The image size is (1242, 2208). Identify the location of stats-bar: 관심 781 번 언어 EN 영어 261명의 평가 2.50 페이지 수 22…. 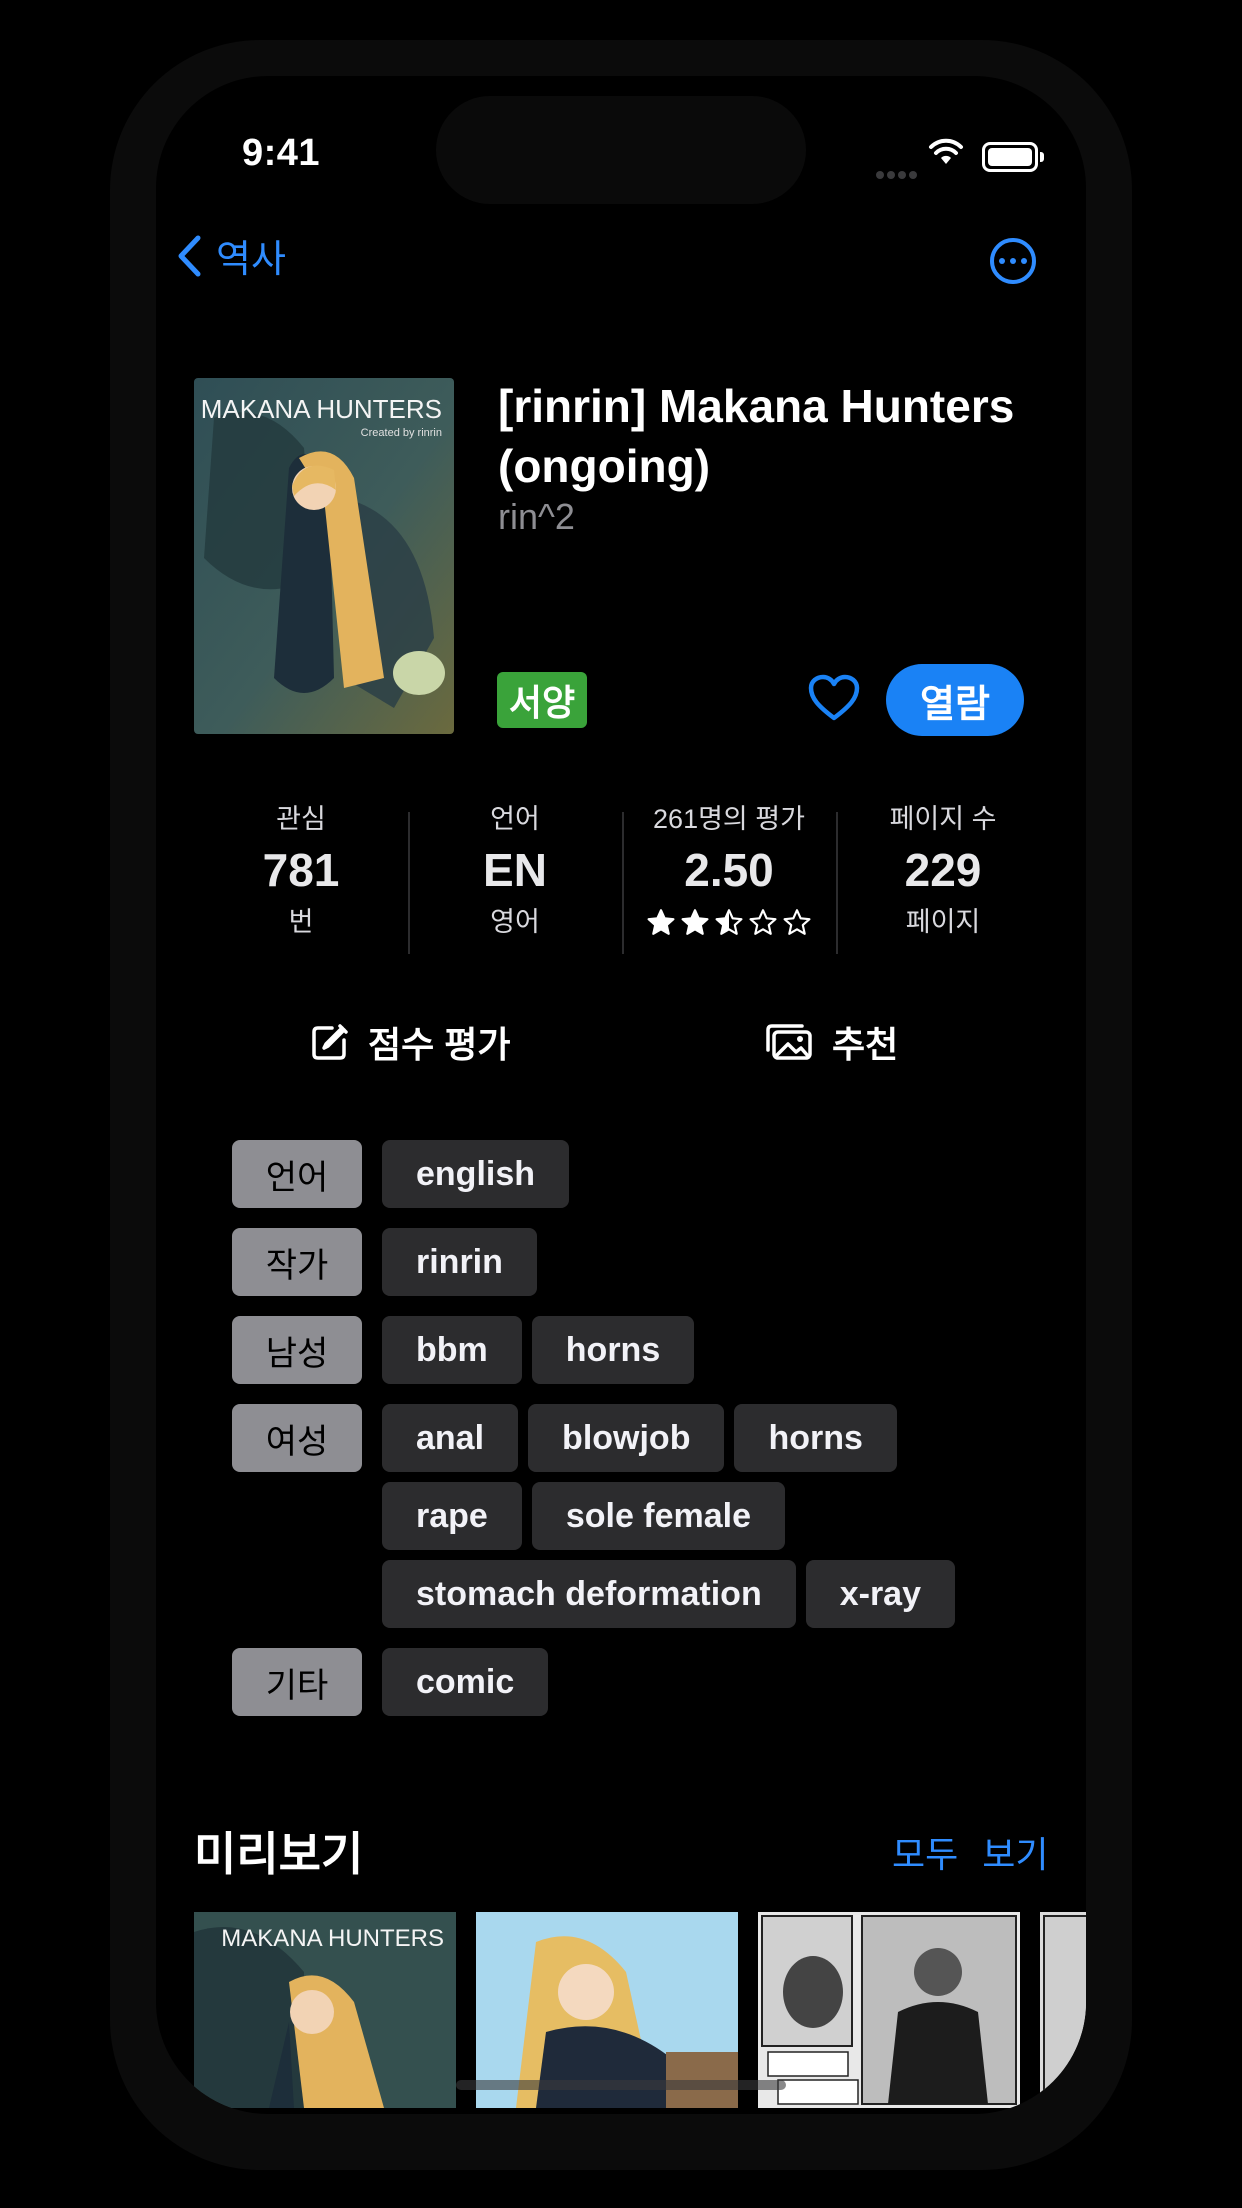
(622, 877).